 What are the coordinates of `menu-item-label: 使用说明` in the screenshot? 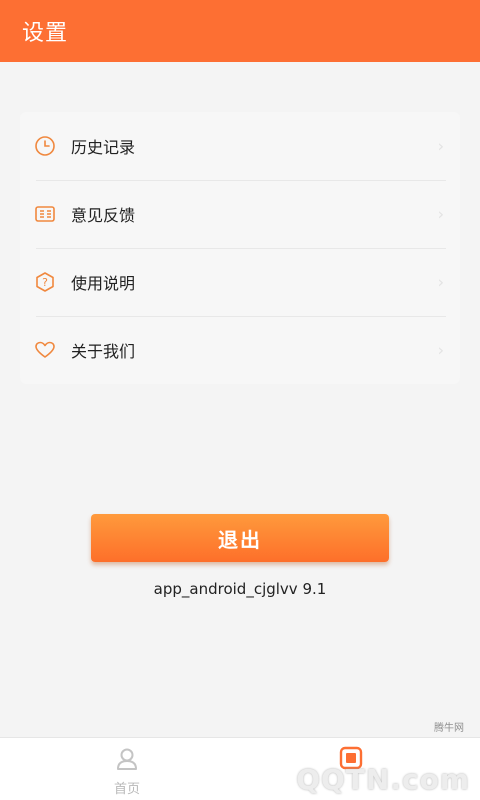 It's located at (103, 283).